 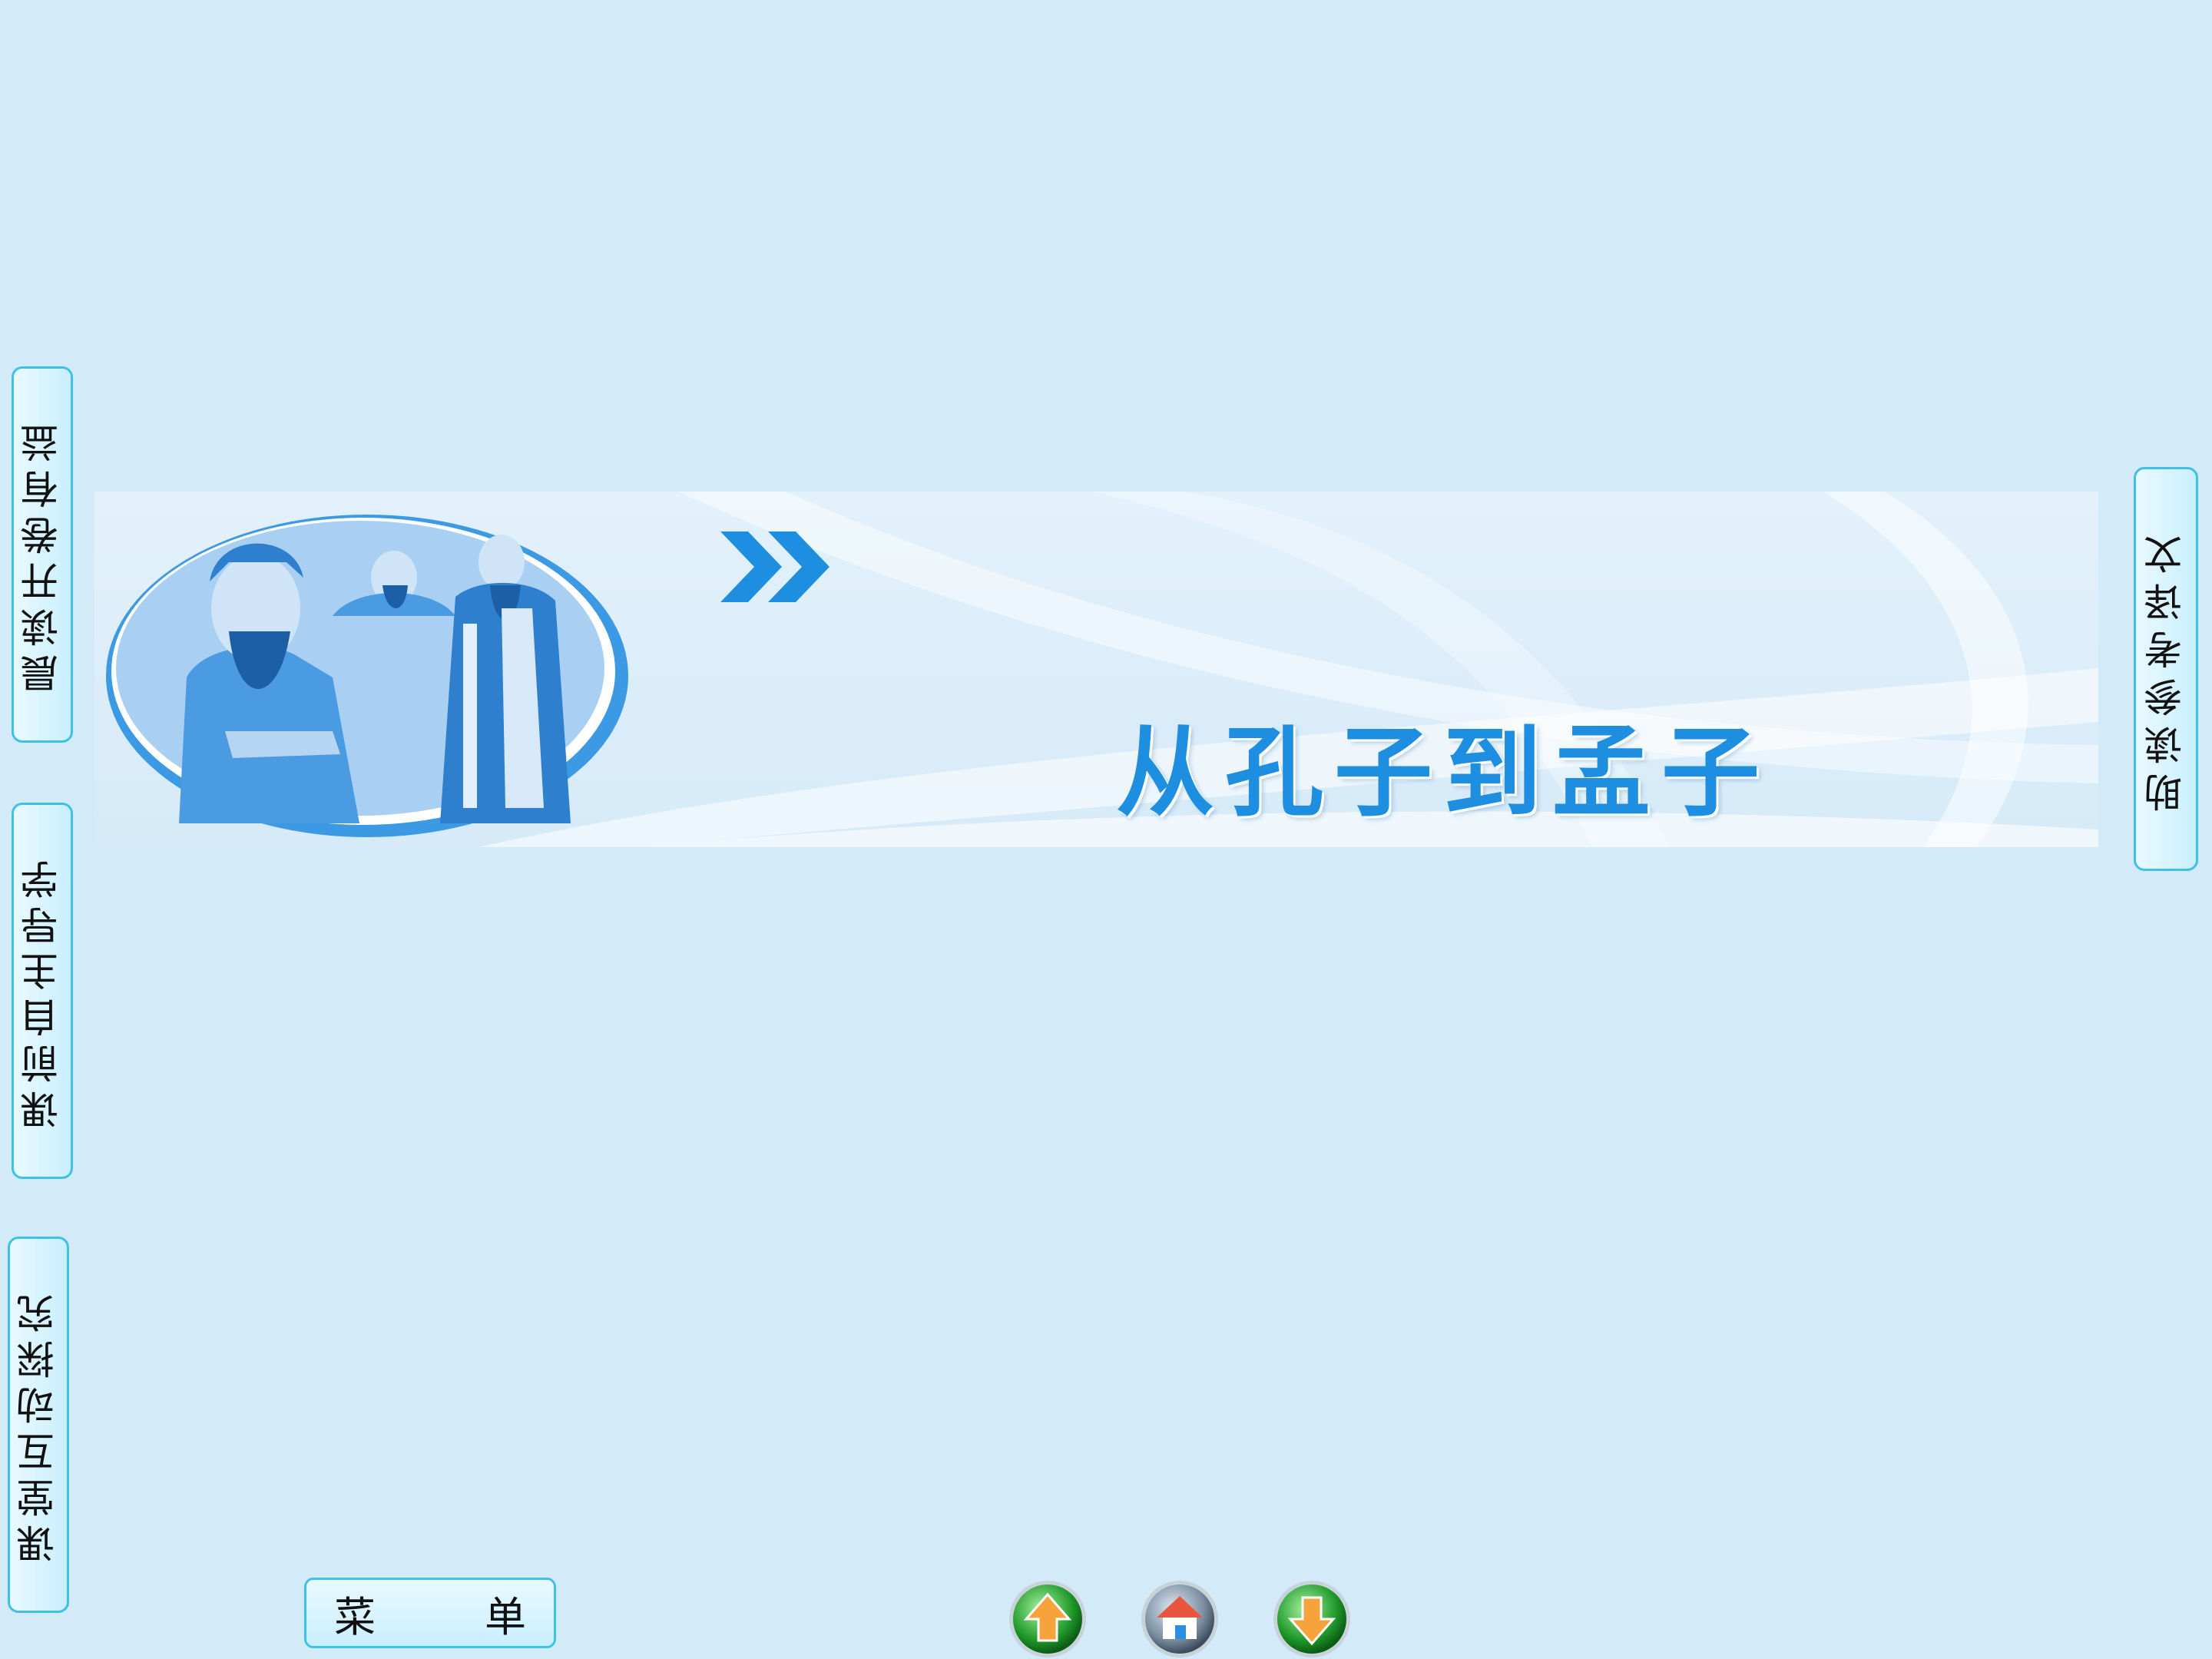 I want to click on nav-tab-morning-reading-label: 晨读开卷有益, so click(x=43, y=554).